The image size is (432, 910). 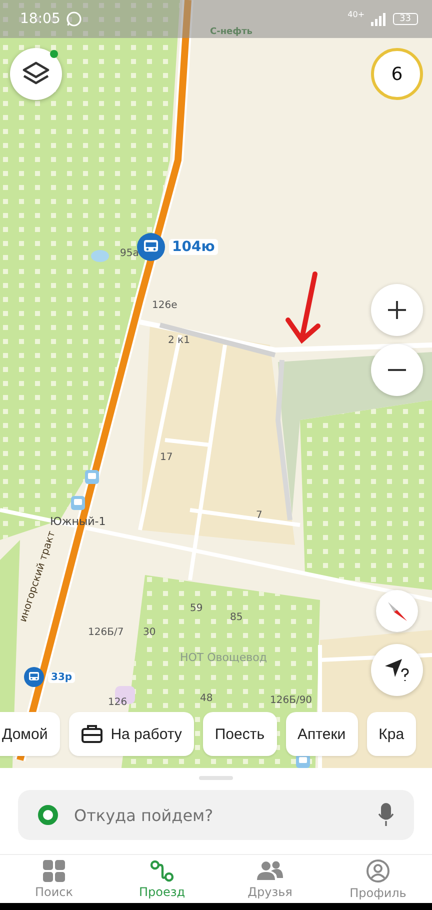 What do you see at coordinates (356, 14) in the screenshot?
I see `network-type: 40+` at bounding box center [356, 14].